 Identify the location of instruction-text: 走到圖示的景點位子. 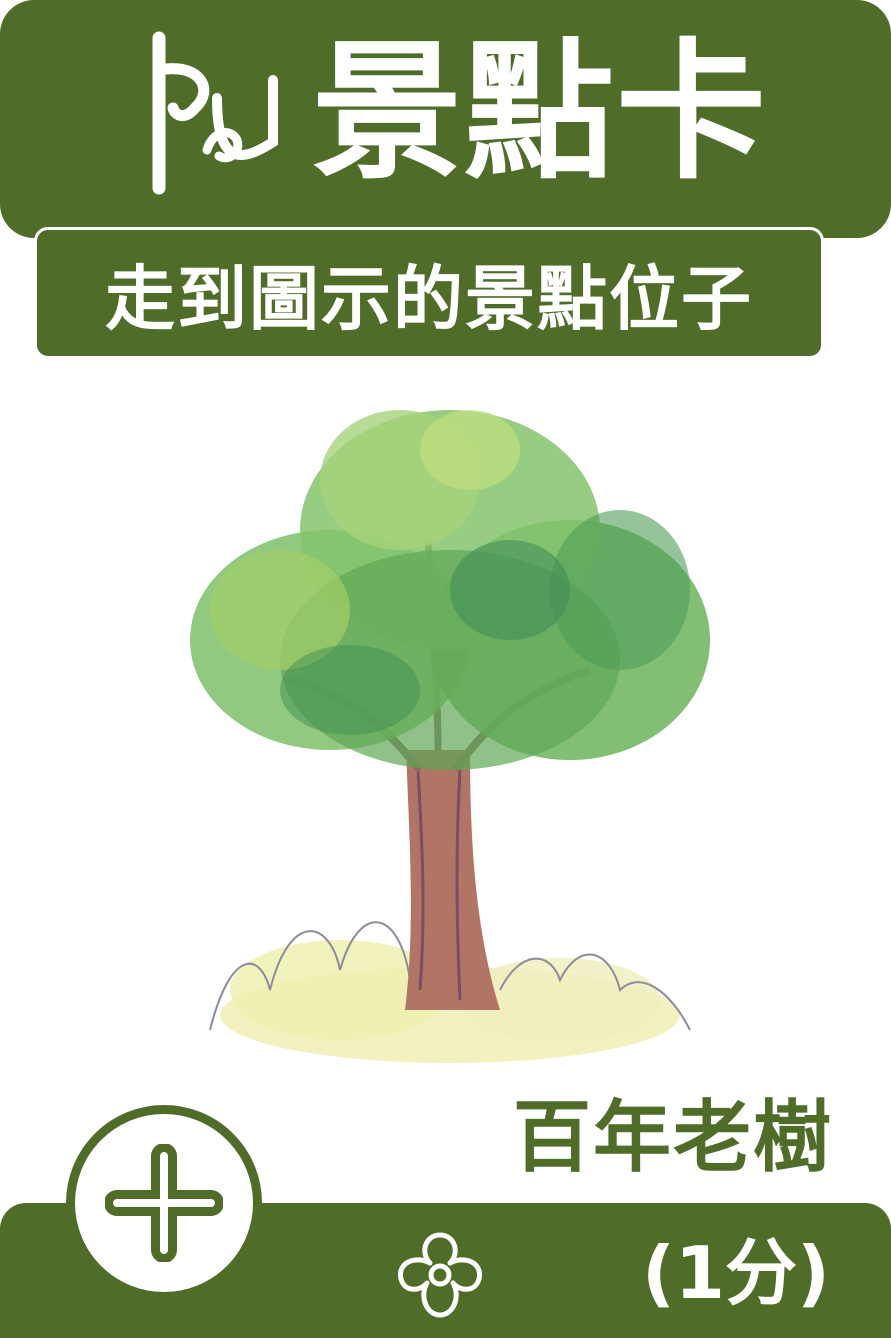
(429, 298).